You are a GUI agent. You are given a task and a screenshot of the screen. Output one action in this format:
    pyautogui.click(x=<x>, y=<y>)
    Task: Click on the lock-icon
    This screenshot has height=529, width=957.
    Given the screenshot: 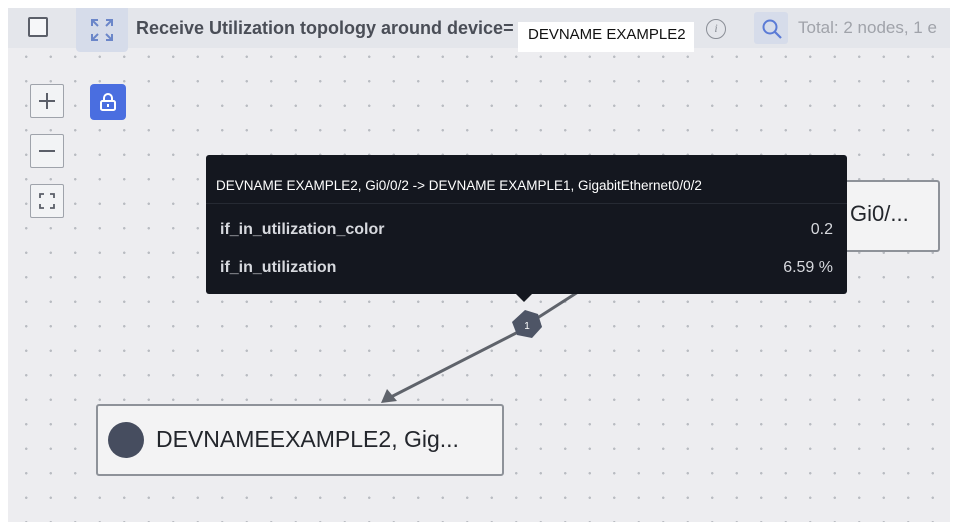 What is the action you would take?
    pyautogui.click(x=108, y=102)
    